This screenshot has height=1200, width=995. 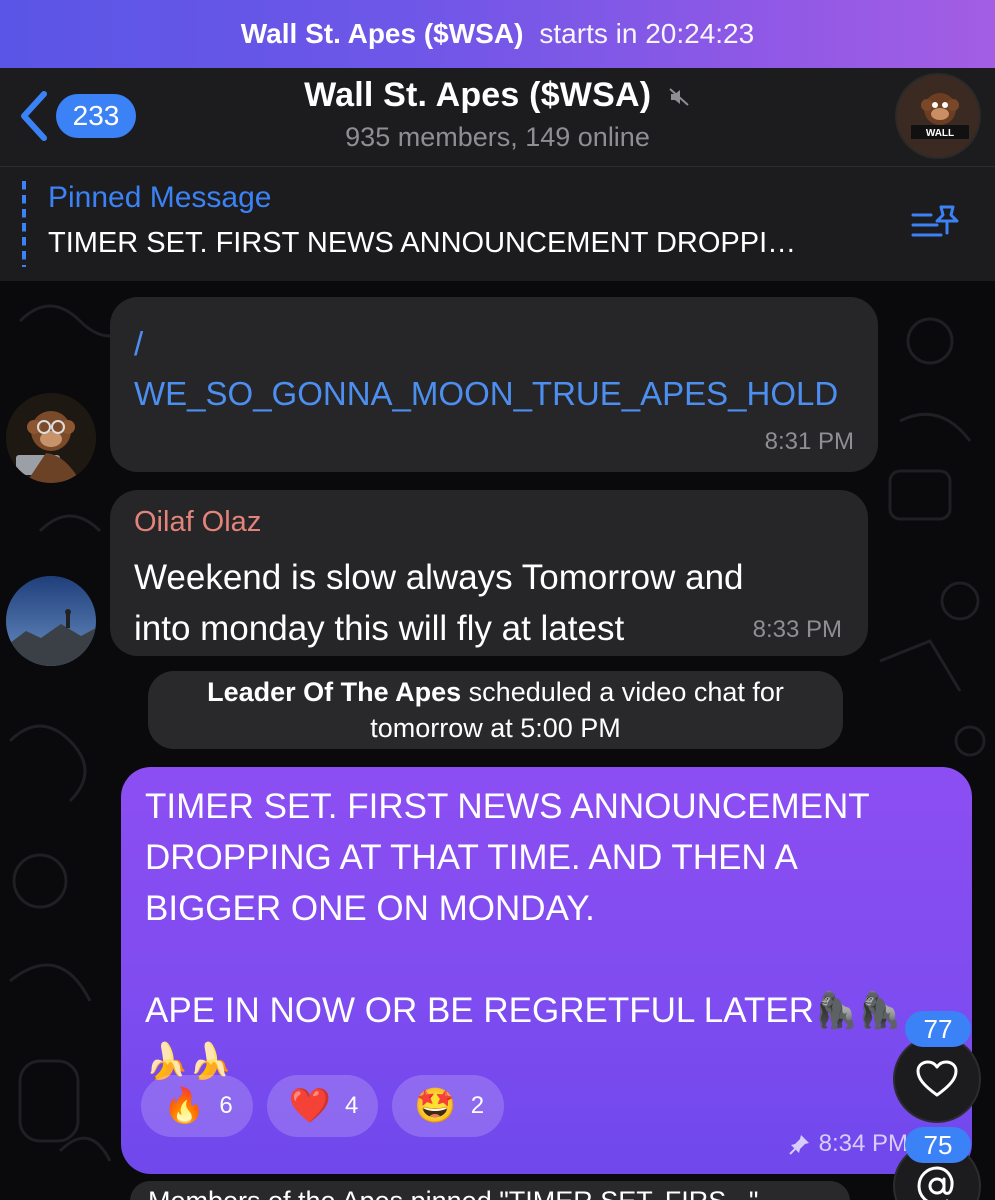 I want to click on pinned-indicator, so click(x=24, y=224).